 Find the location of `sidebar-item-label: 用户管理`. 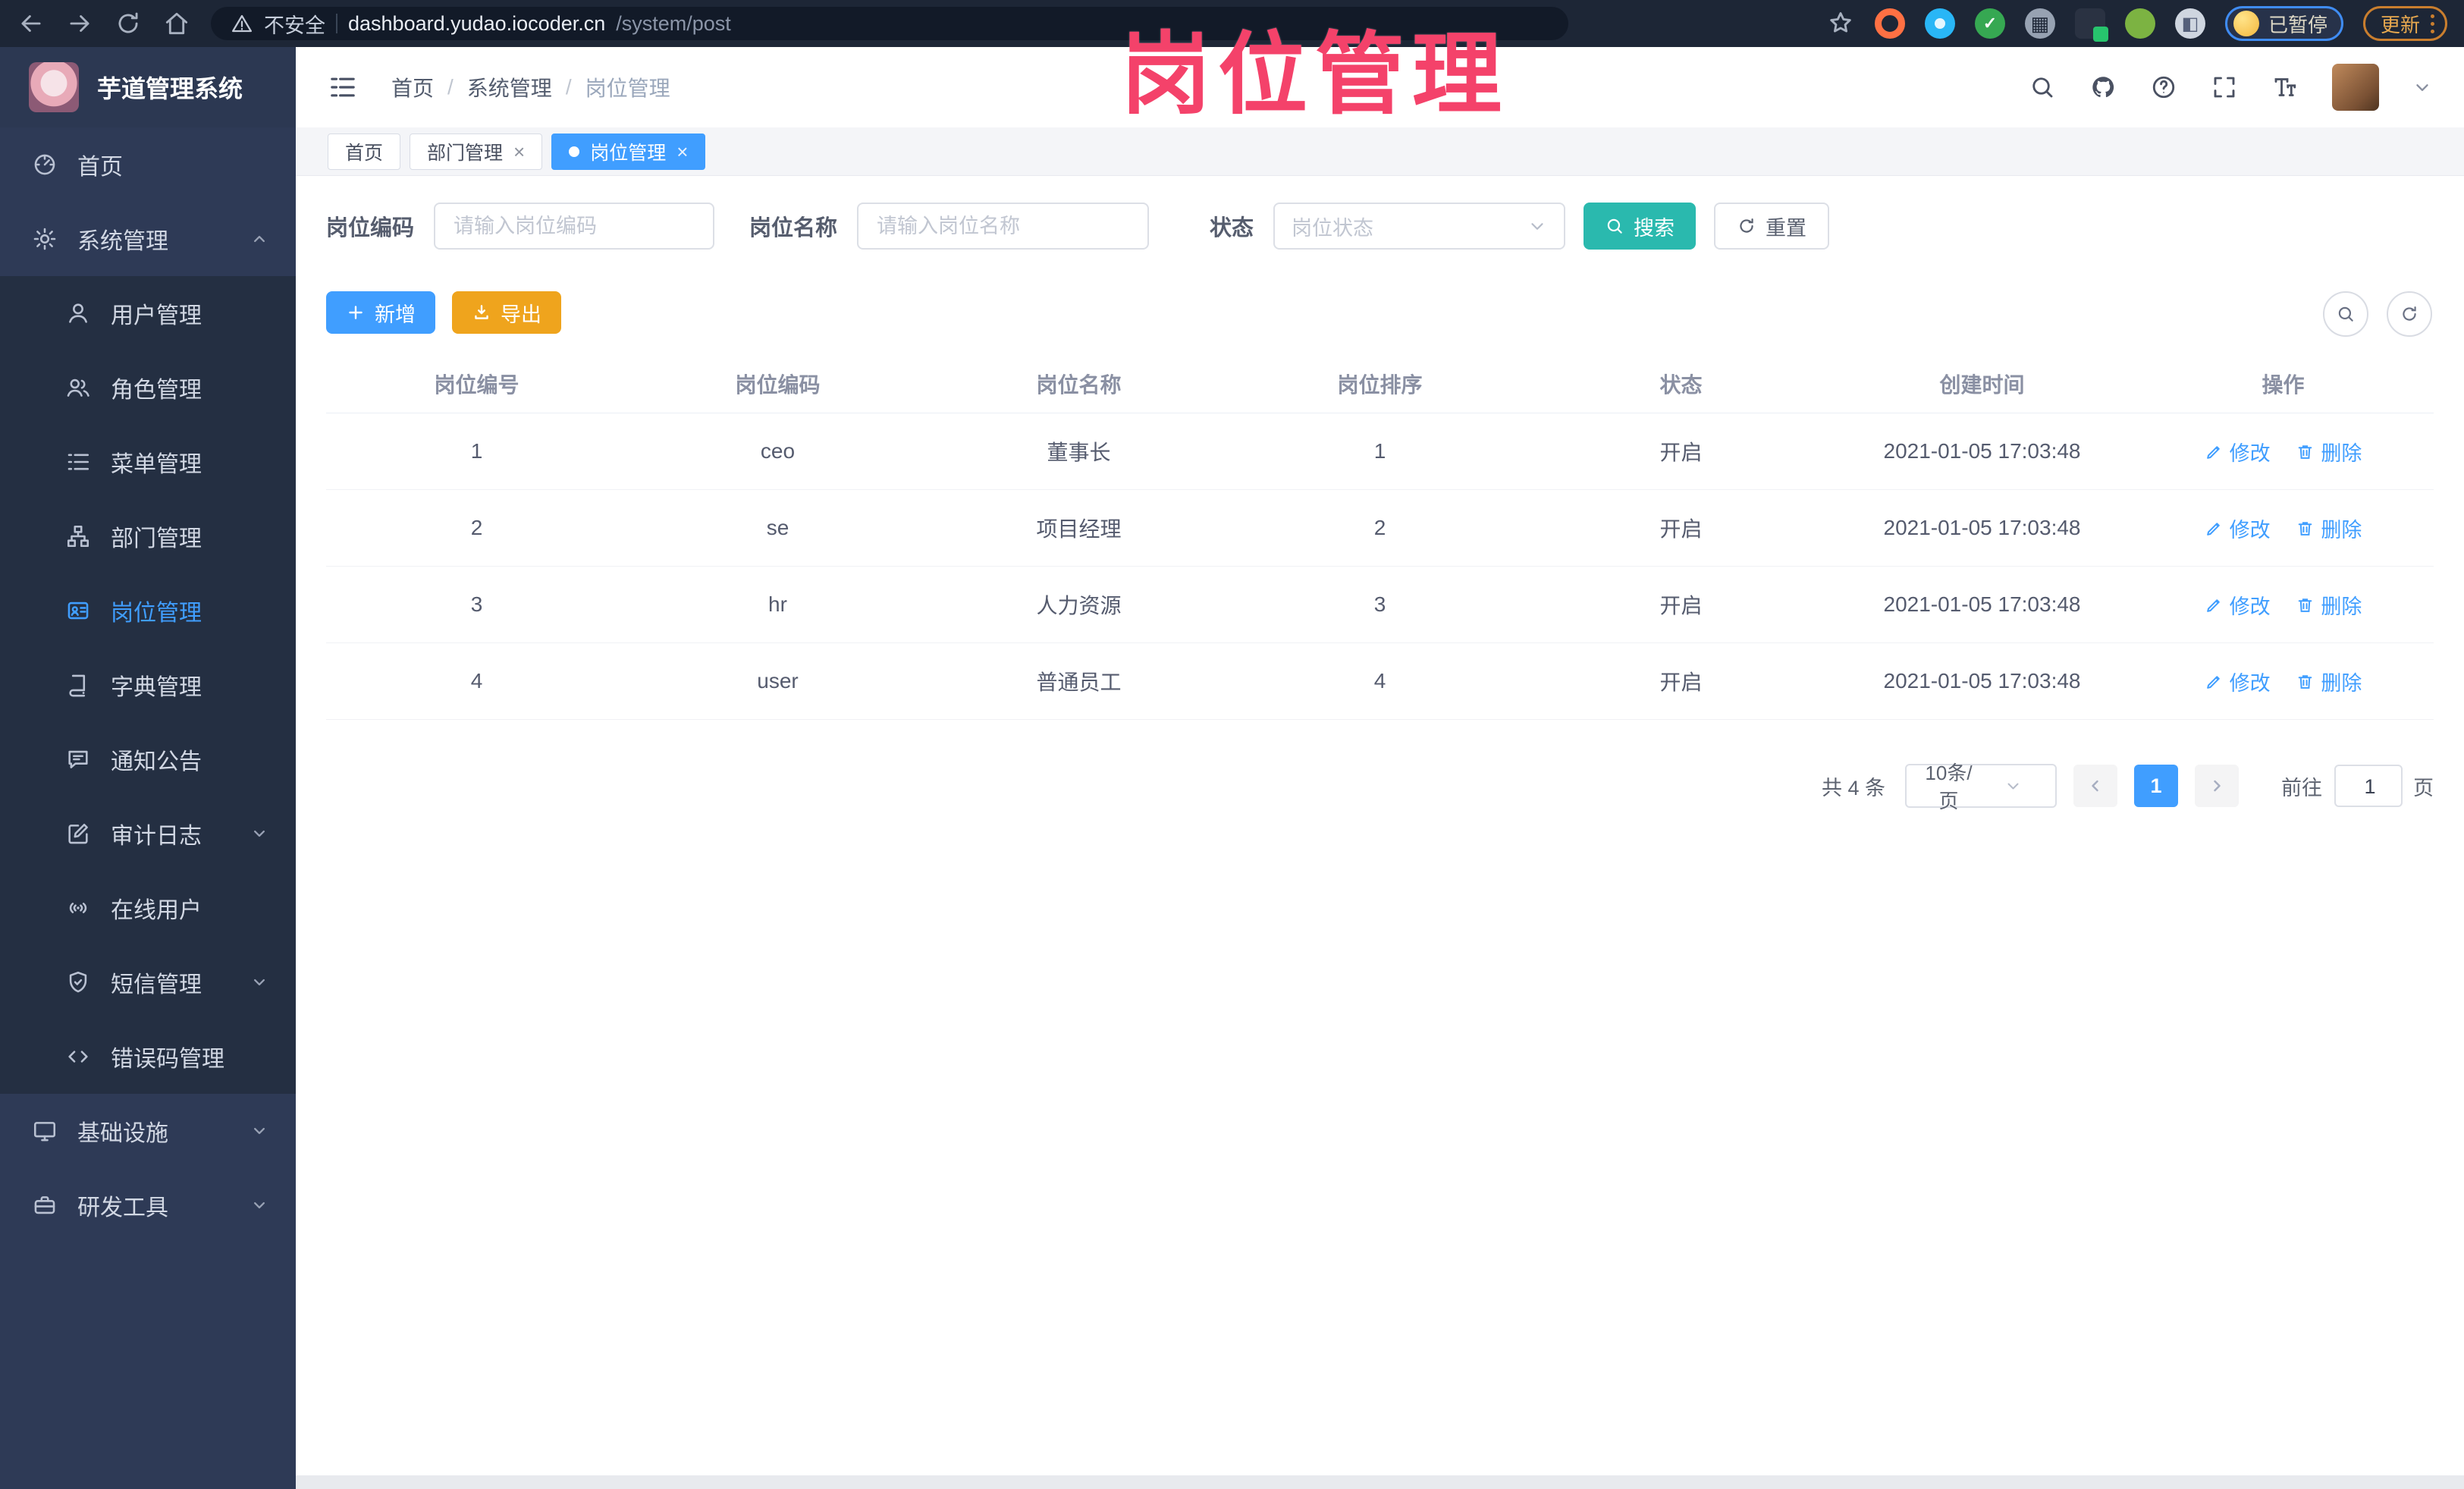

sidebar-item-label: 用户管理 is located at coordinates (156, 315).